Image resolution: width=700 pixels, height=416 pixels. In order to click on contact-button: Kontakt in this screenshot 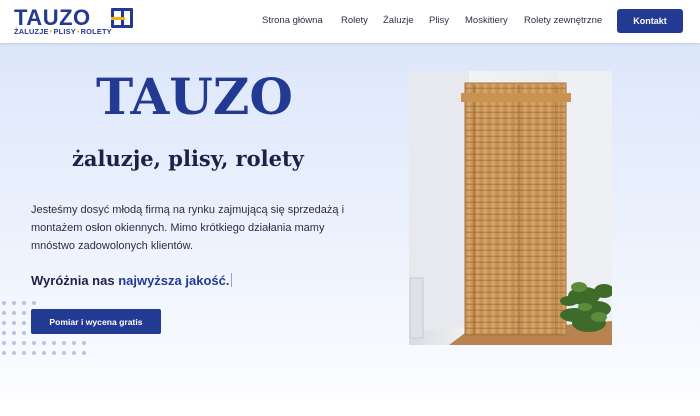, I will do `click(650, 21)`.